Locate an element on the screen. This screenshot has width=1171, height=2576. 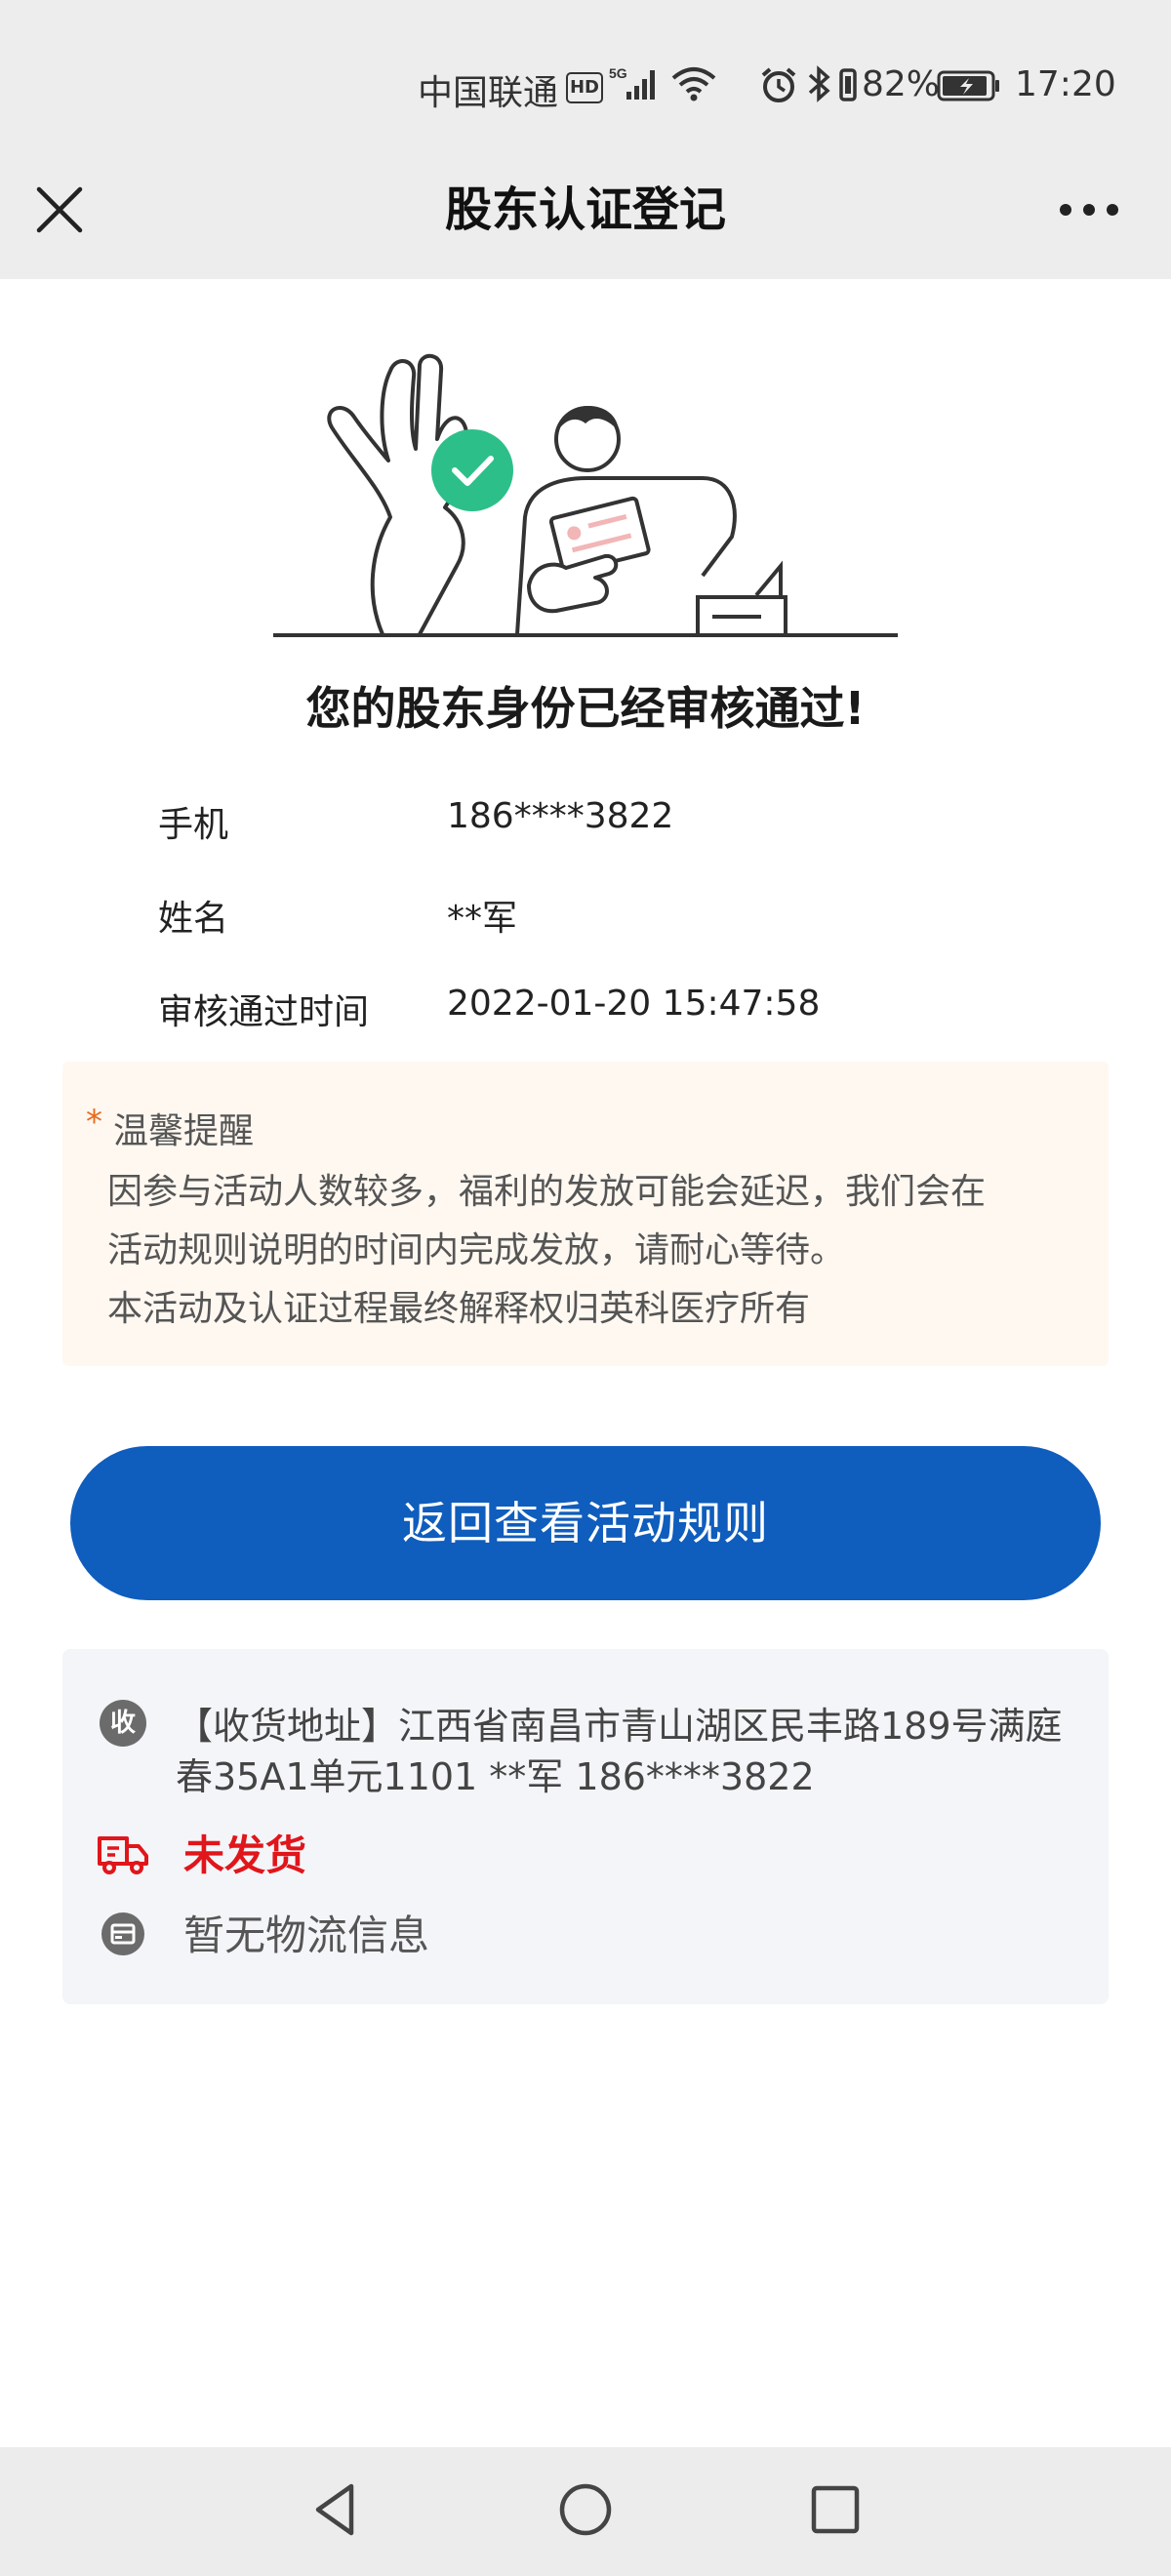
carrier-name: 中国联通 is located at coordinates (488, 93).